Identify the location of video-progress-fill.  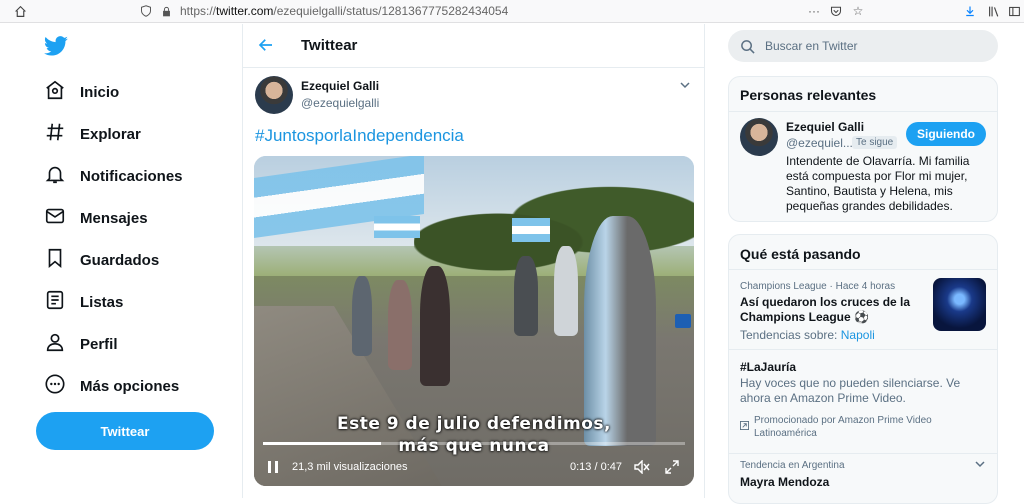
(322, 443).